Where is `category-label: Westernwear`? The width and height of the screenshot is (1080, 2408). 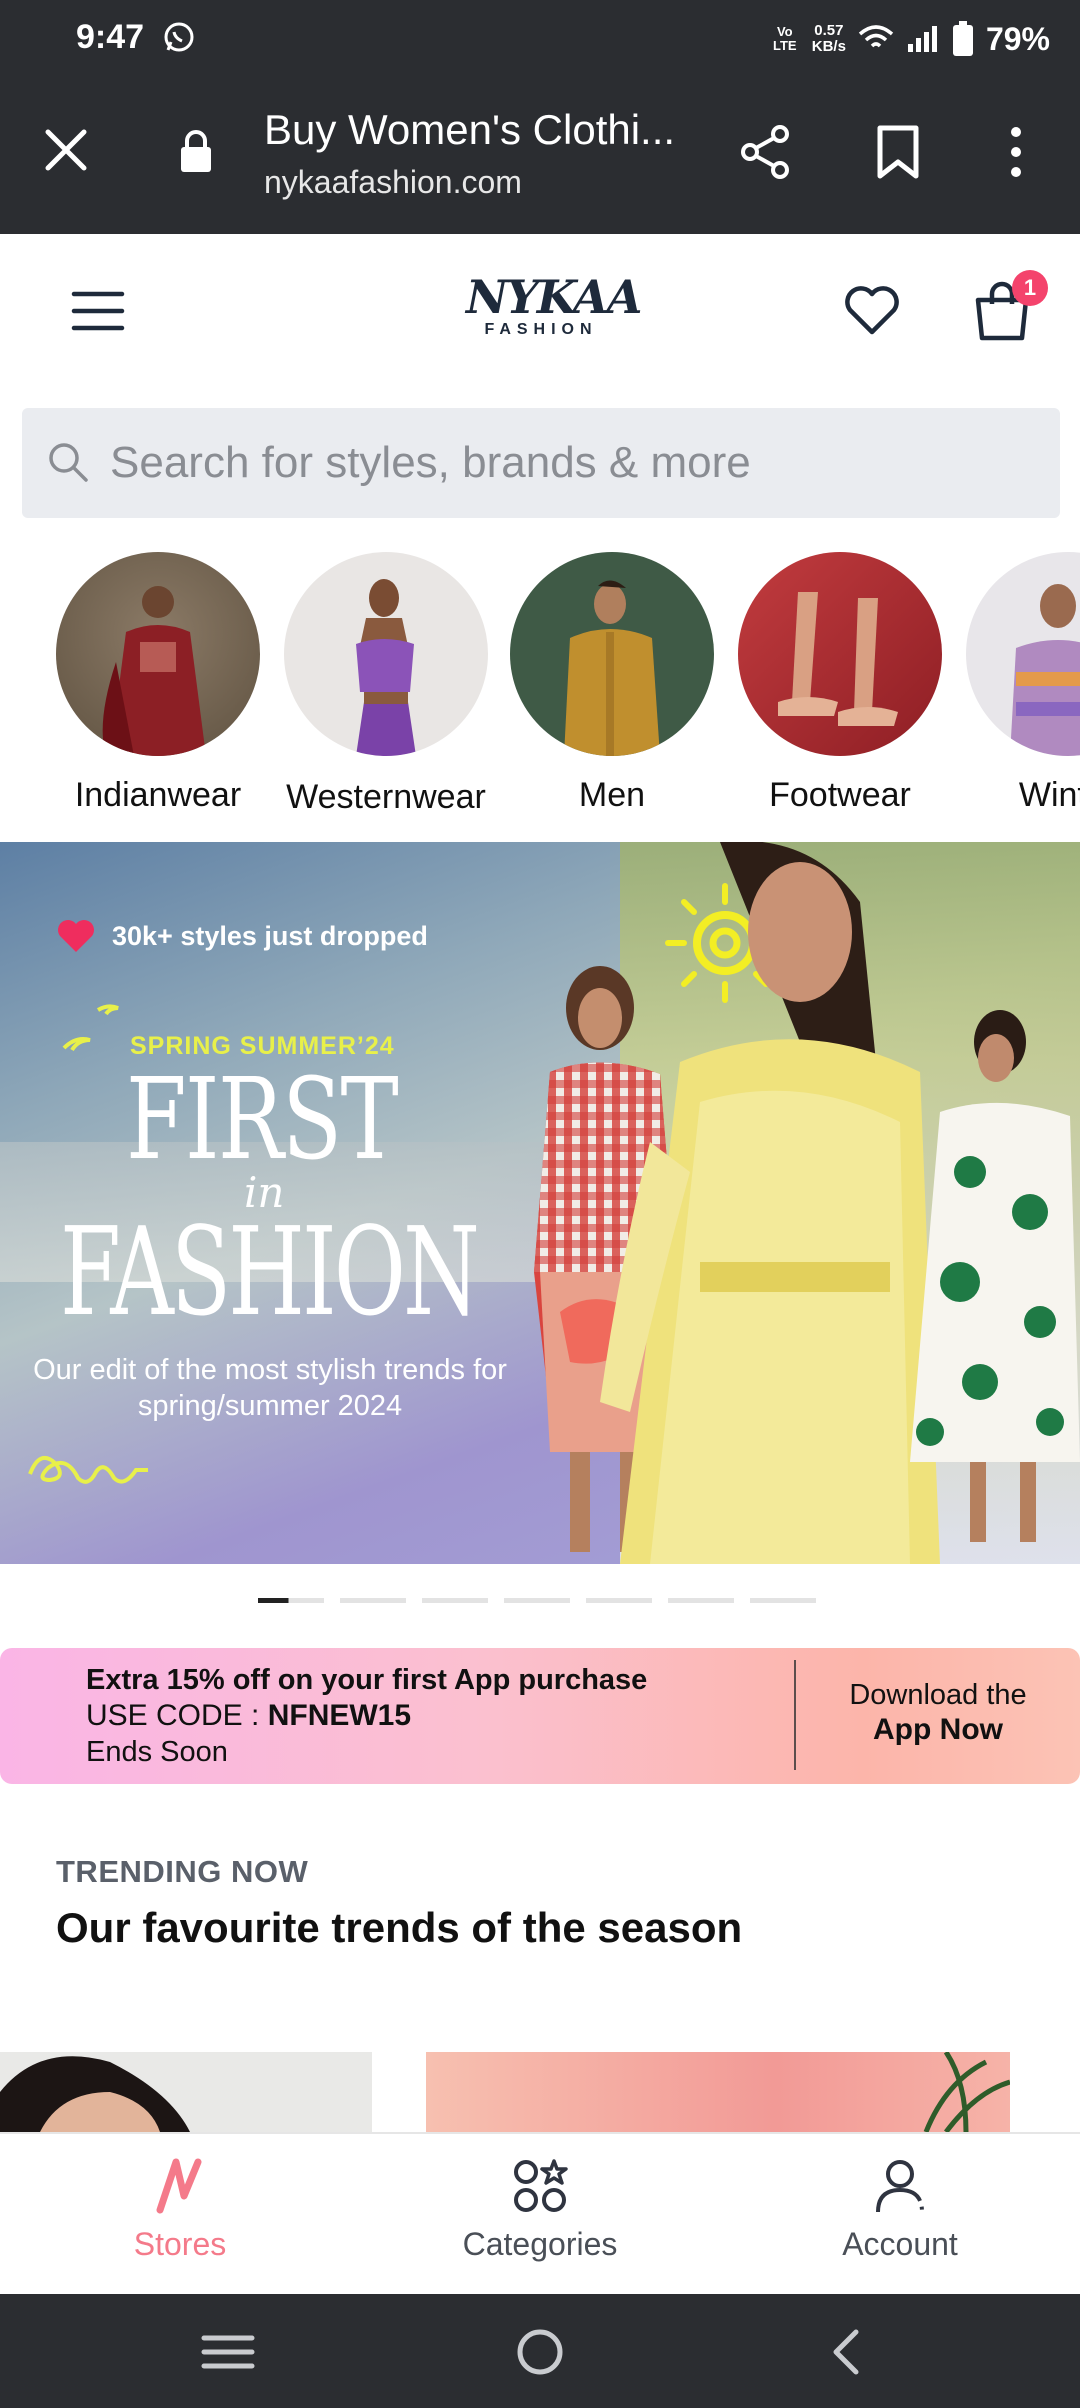 category-label: Westernwear is located at coordinates (386, 797).